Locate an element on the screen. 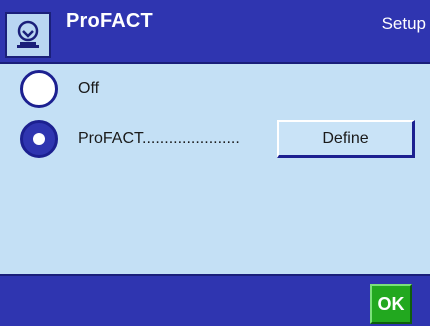  page-title: ProFACT is located at coordinates (109, 21).